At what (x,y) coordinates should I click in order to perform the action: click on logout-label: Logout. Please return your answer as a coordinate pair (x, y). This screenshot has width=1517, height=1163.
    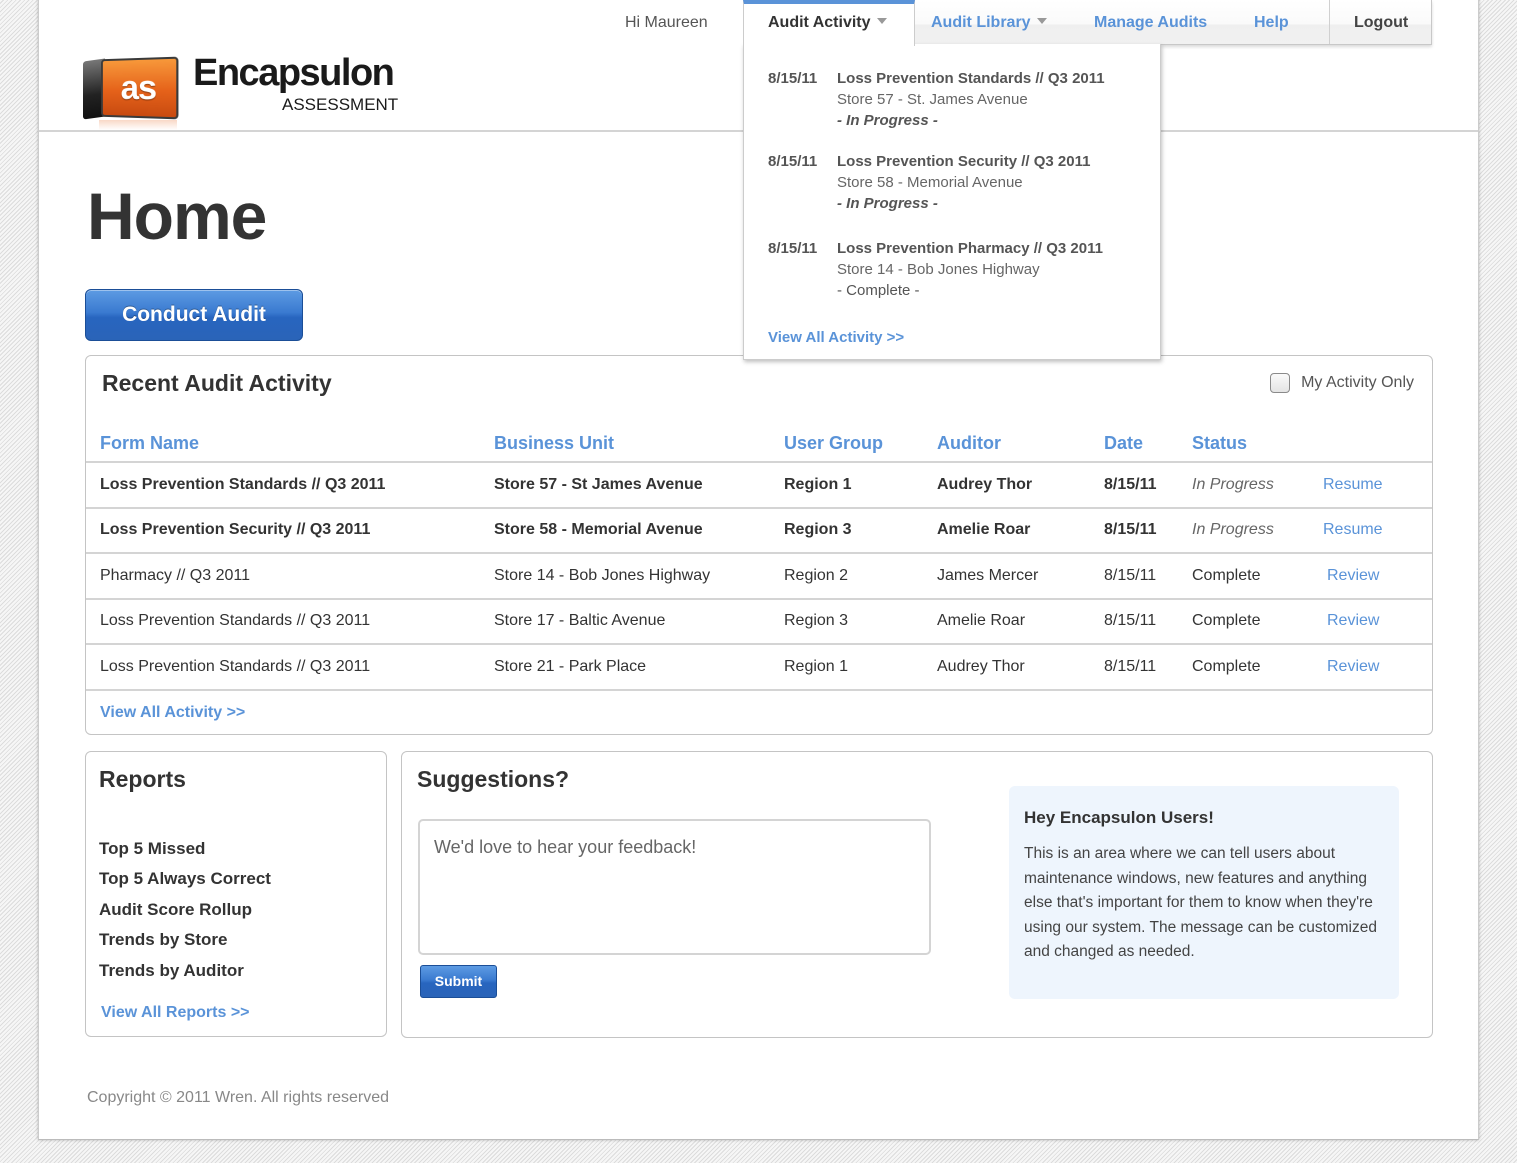
    Looking at the image, I should click on (1381, 22).